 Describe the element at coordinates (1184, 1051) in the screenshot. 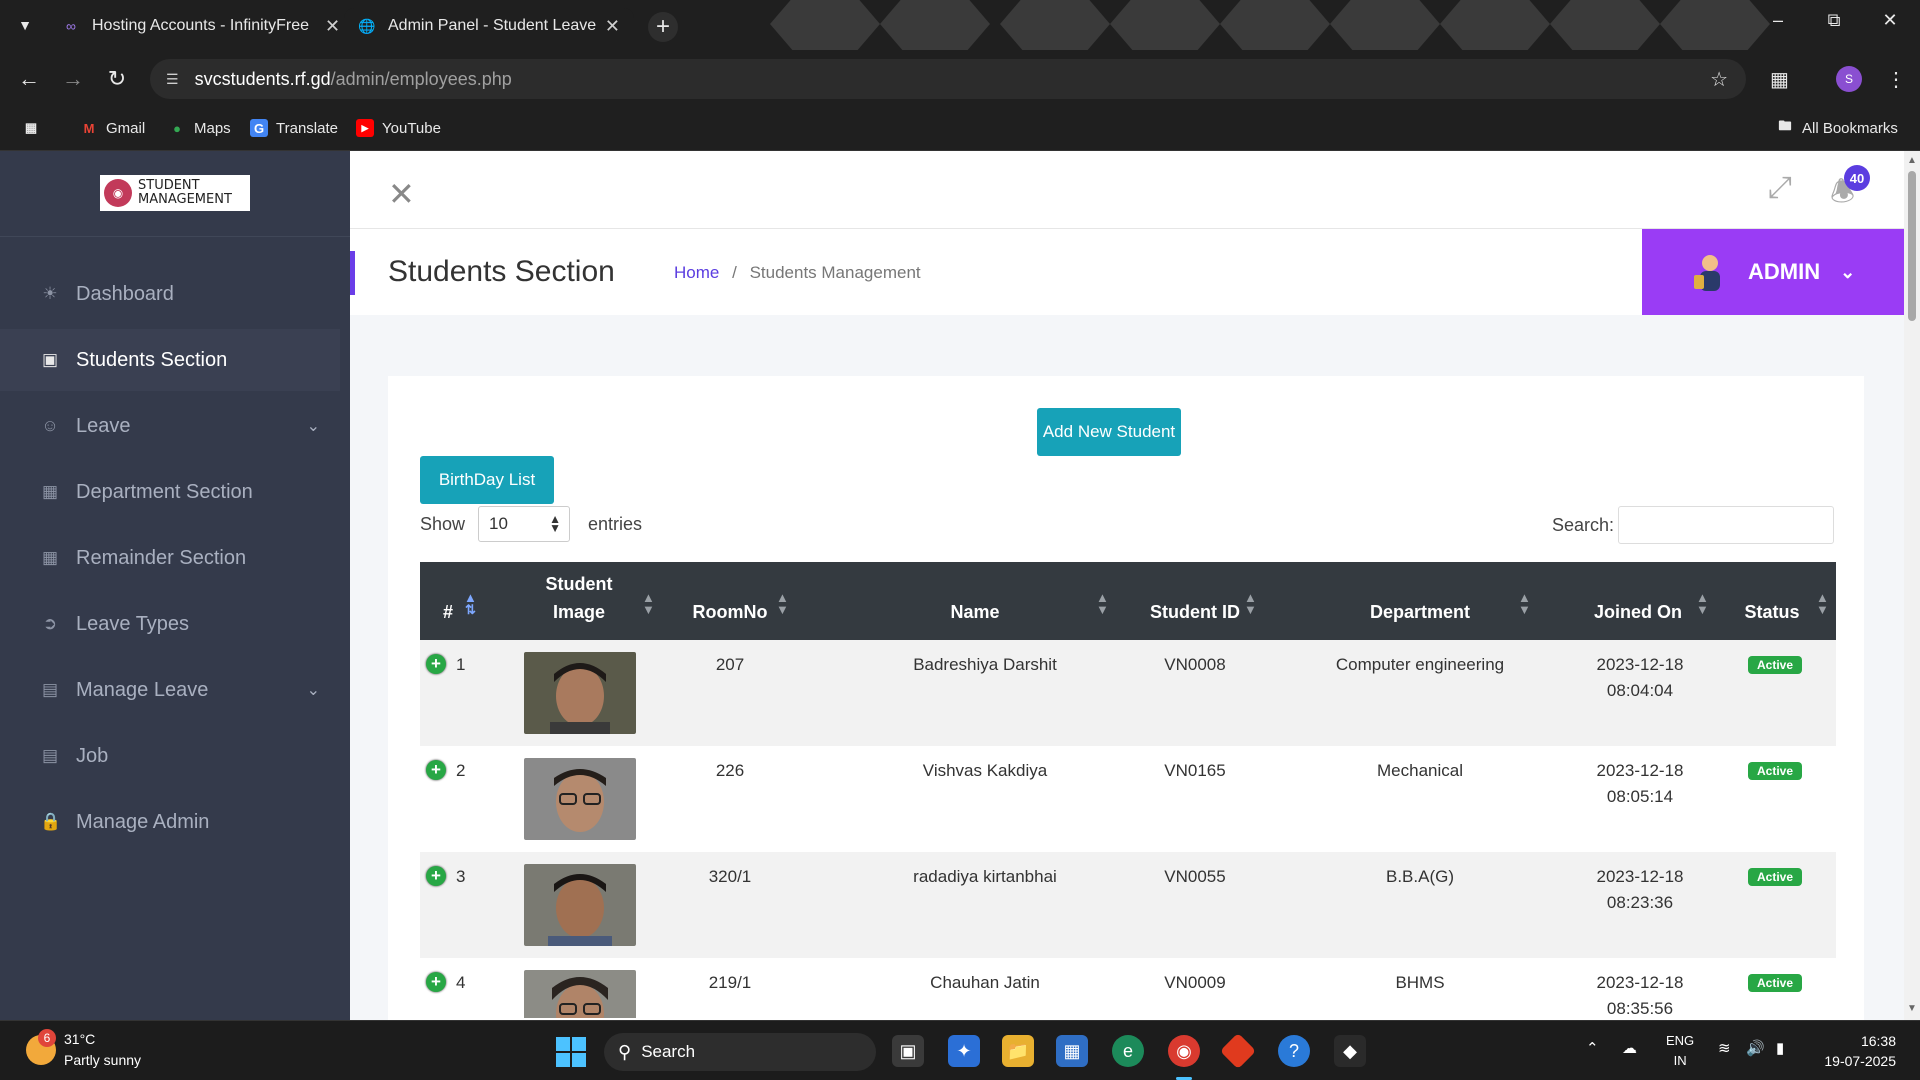

I see `chrome-icon: ◉` at that location.